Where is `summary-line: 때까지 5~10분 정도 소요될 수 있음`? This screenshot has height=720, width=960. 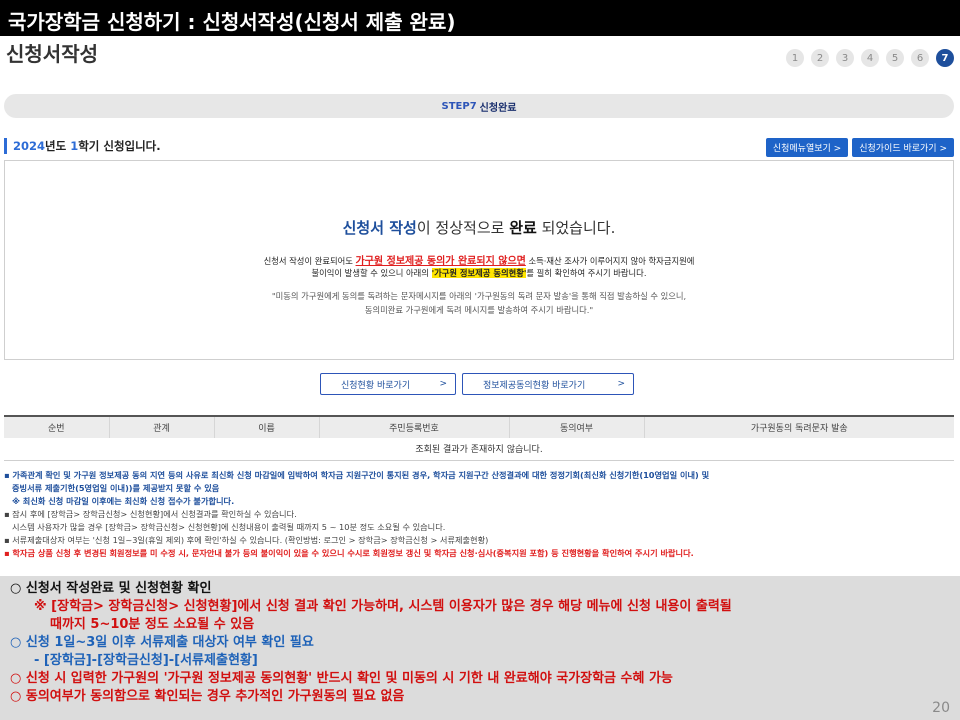 summary-line: 때까지 5~10분 정도 소요될 수 있음 is located at coordinates (485, 625).